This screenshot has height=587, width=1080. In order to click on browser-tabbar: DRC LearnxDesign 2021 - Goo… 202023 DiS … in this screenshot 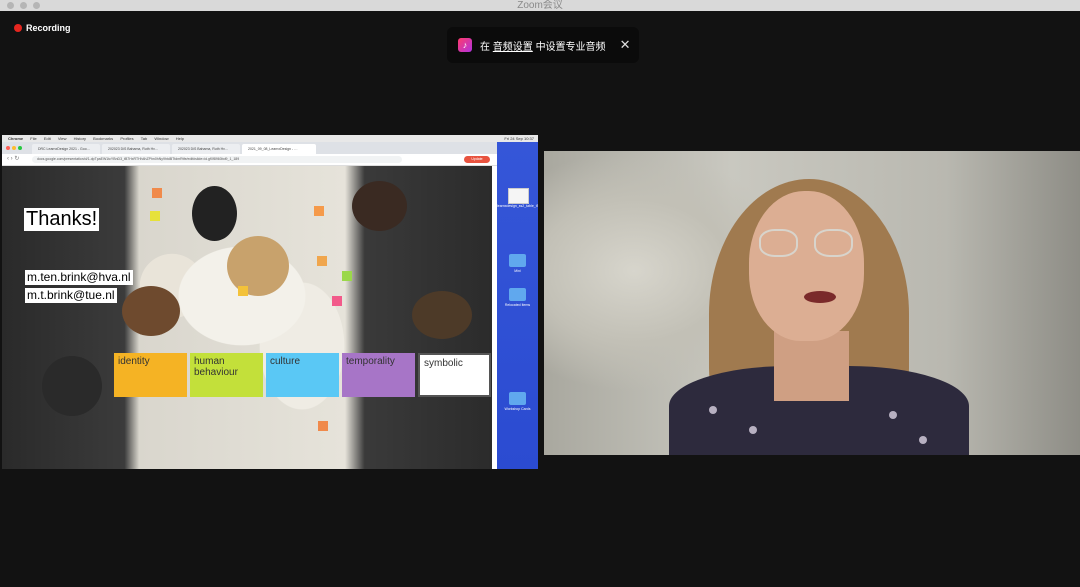, I will do `click(249, 148)`.